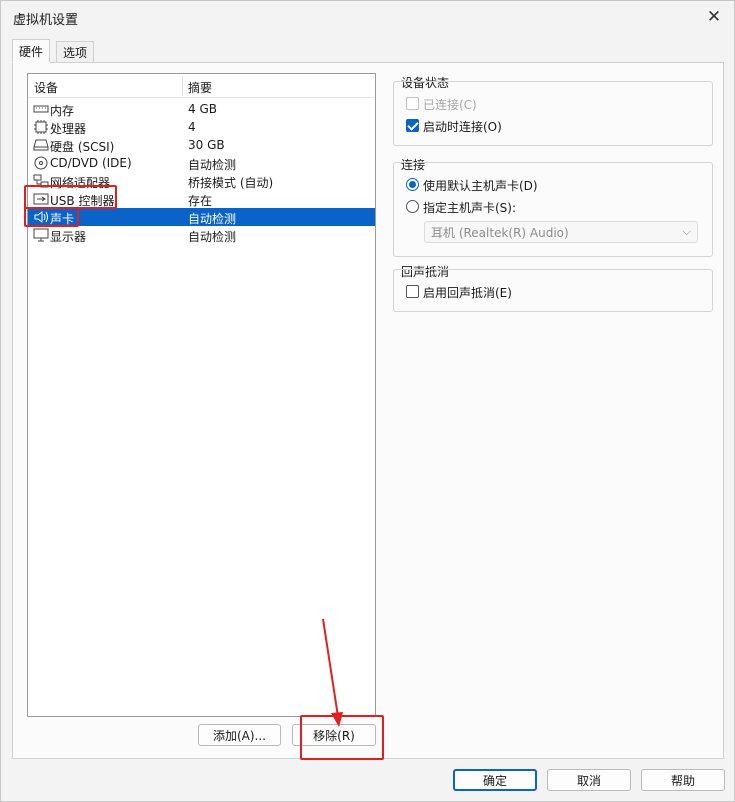 The height and width of the screenshot is (802, 735). Describe the element at coordinates (683, 780) in the screenshot. I see `help-button: 帮助` at that location.